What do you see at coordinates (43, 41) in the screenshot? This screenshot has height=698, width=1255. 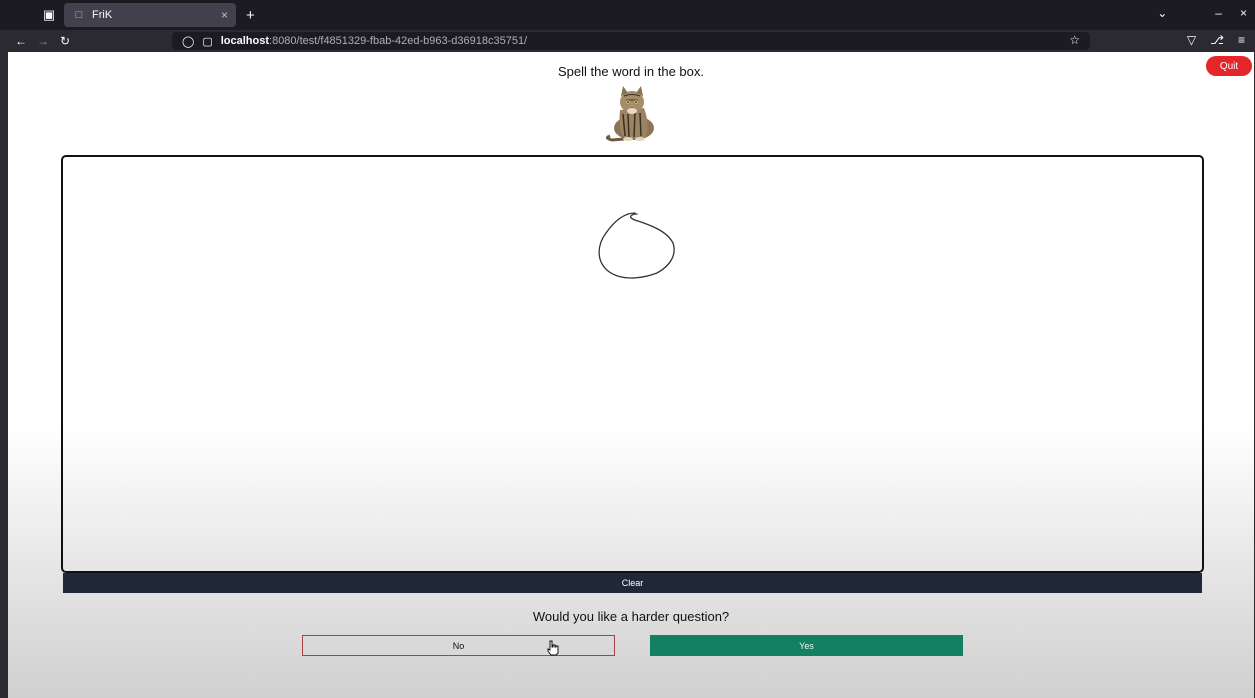 I see `arrow-right-icon: →` at bounding box center [43, 41].